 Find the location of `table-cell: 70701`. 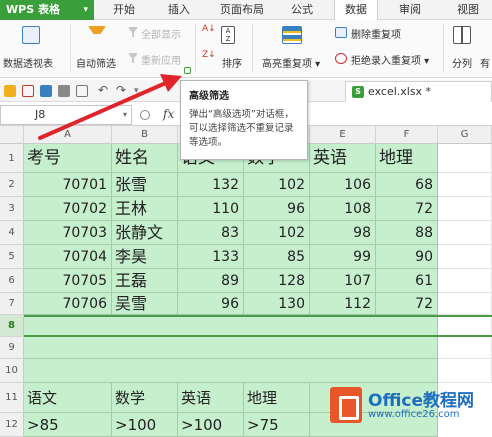

table-cell: 70701 is located at coordinates (68, 185).